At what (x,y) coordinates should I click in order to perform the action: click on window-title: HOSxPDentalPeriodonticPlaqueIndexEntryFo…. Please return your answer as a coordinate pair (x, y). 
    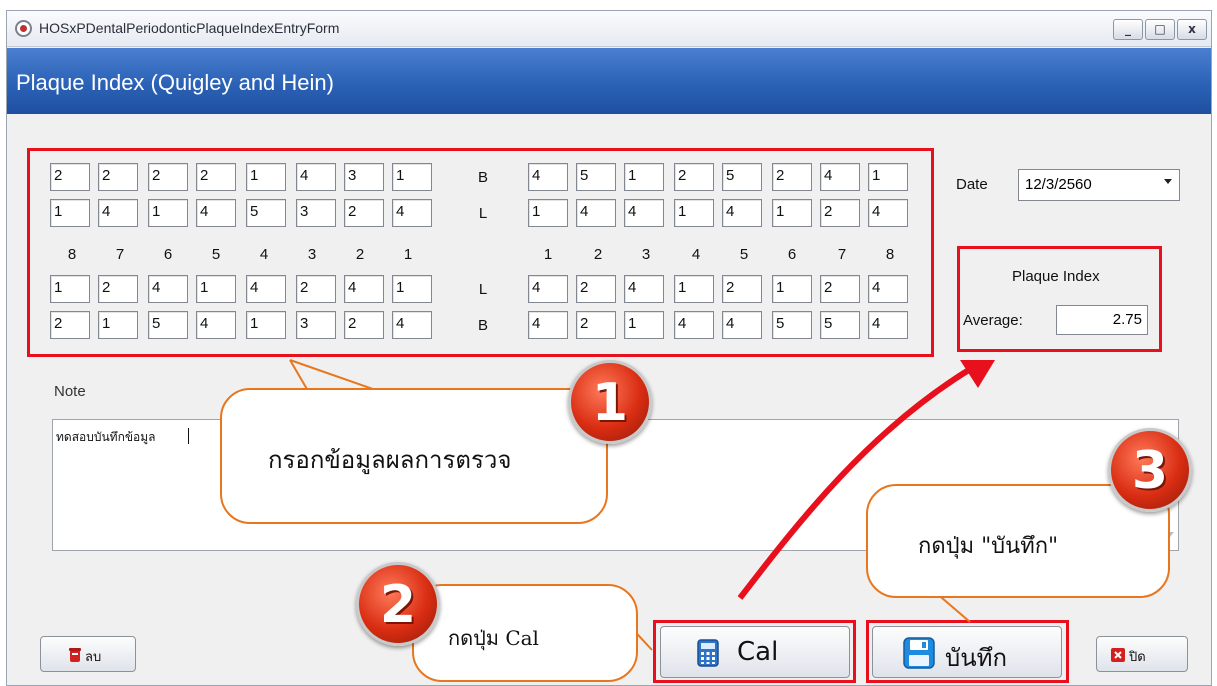
    Looking at the image, I should click on (189, 28).